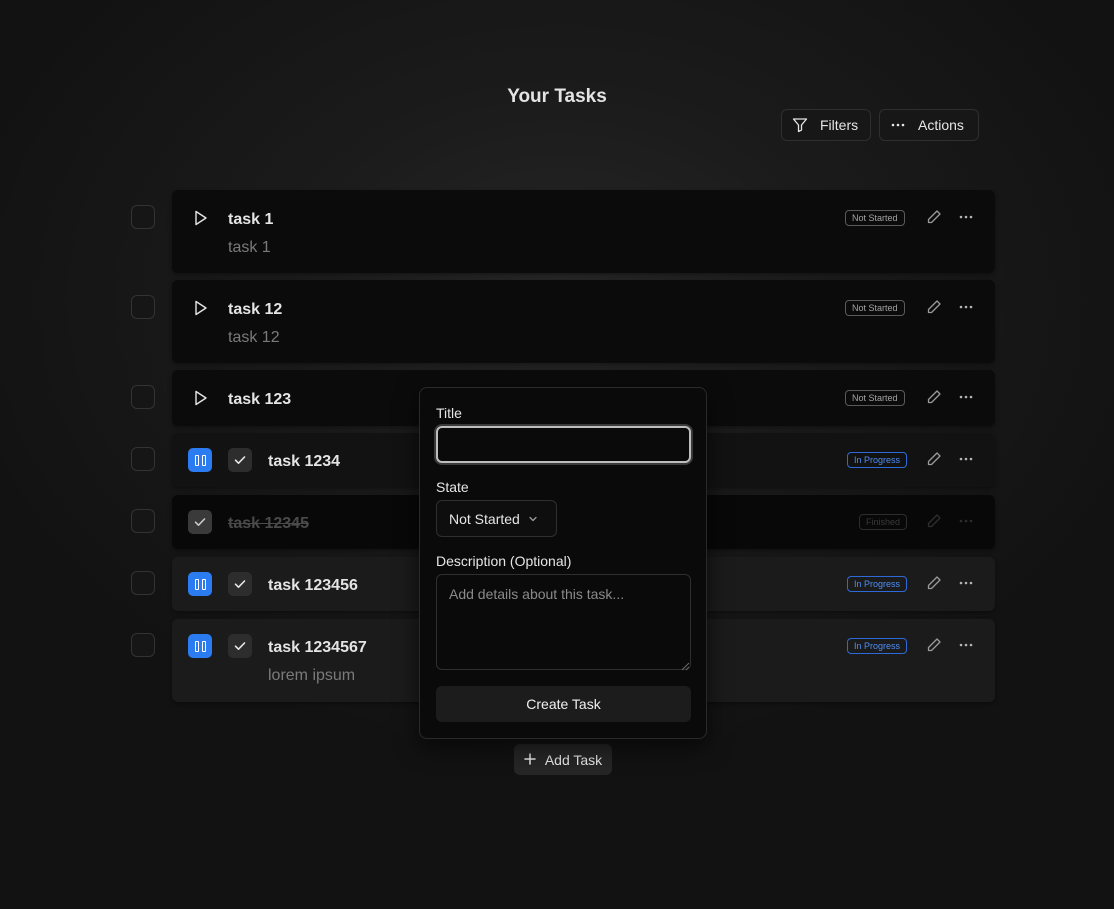  Describe the element at coordinates (573, 759) in the screenshot. I see `add-task-label: Add Task` at that location.